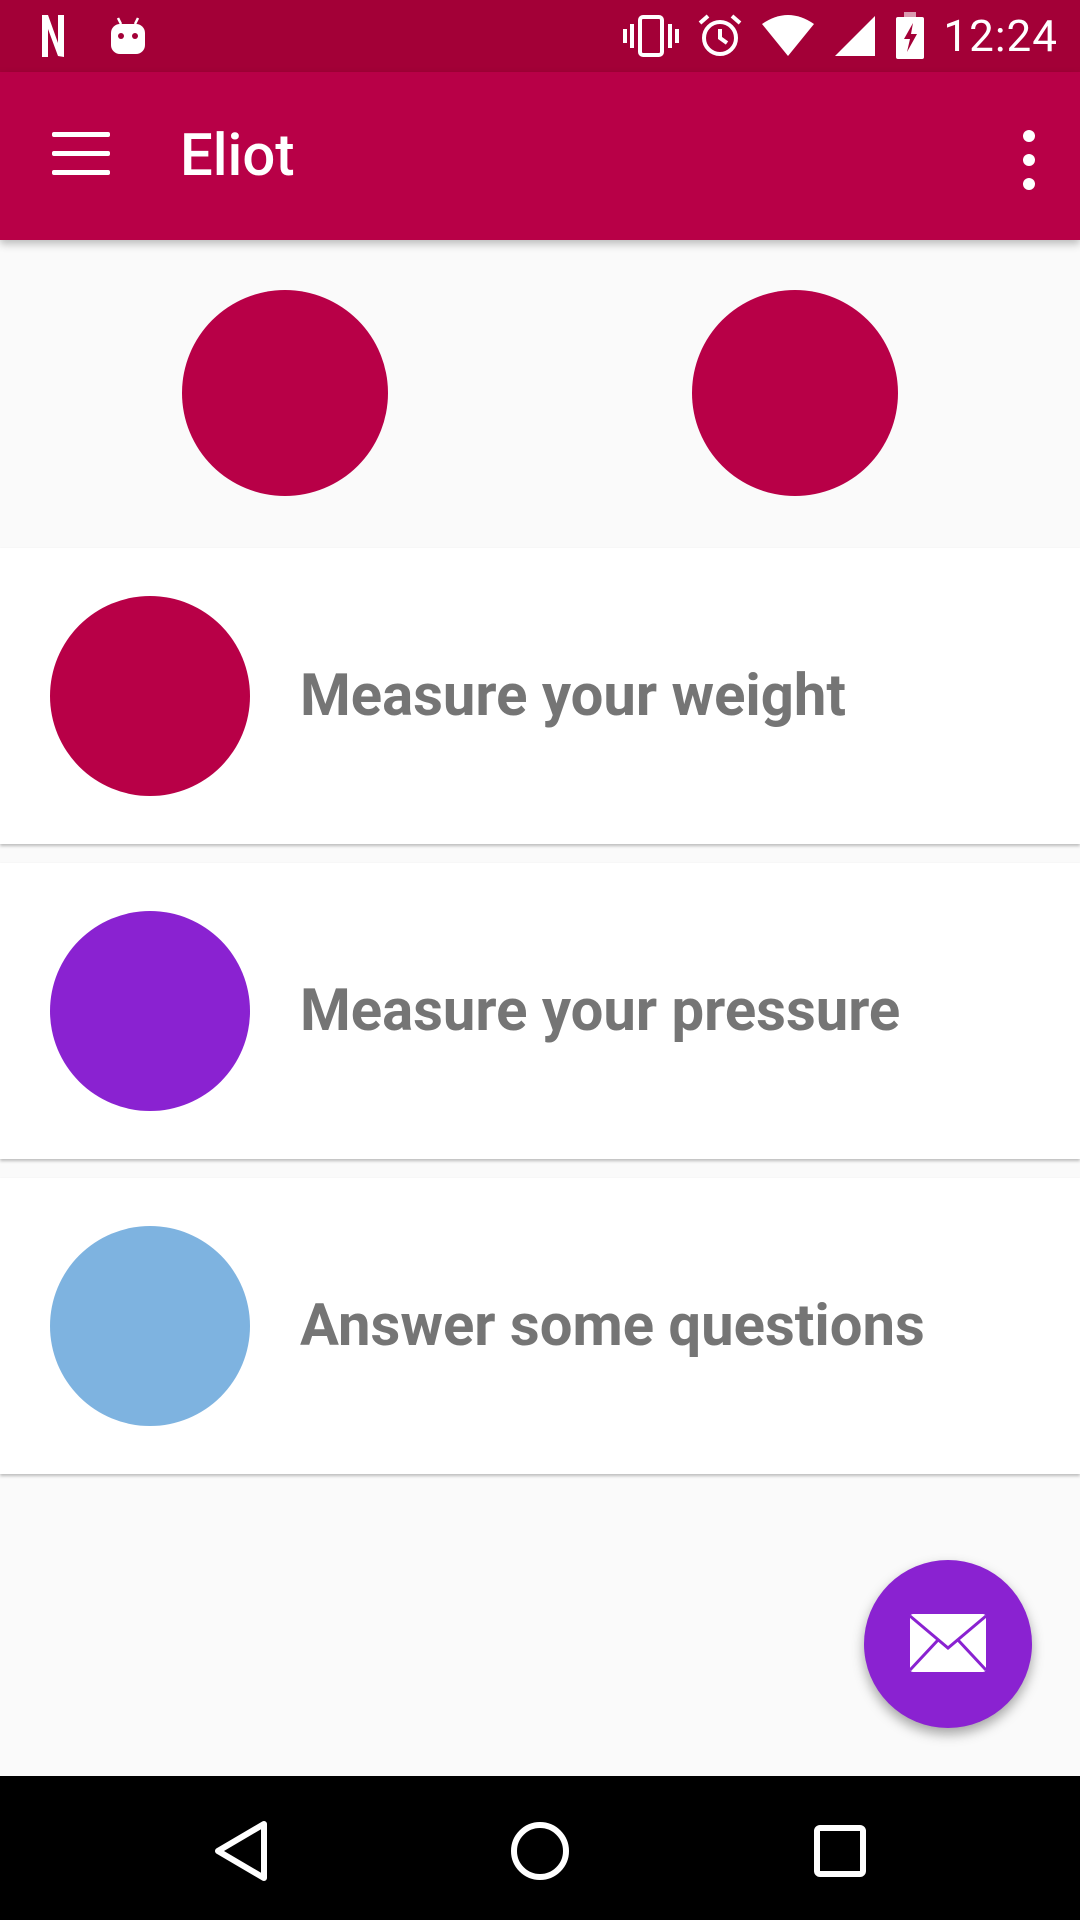 The image size is (1080, 1920). Describe the element at coordinates (540, 156) in the screenshot. I see `app-bar: Eliot` at that location.